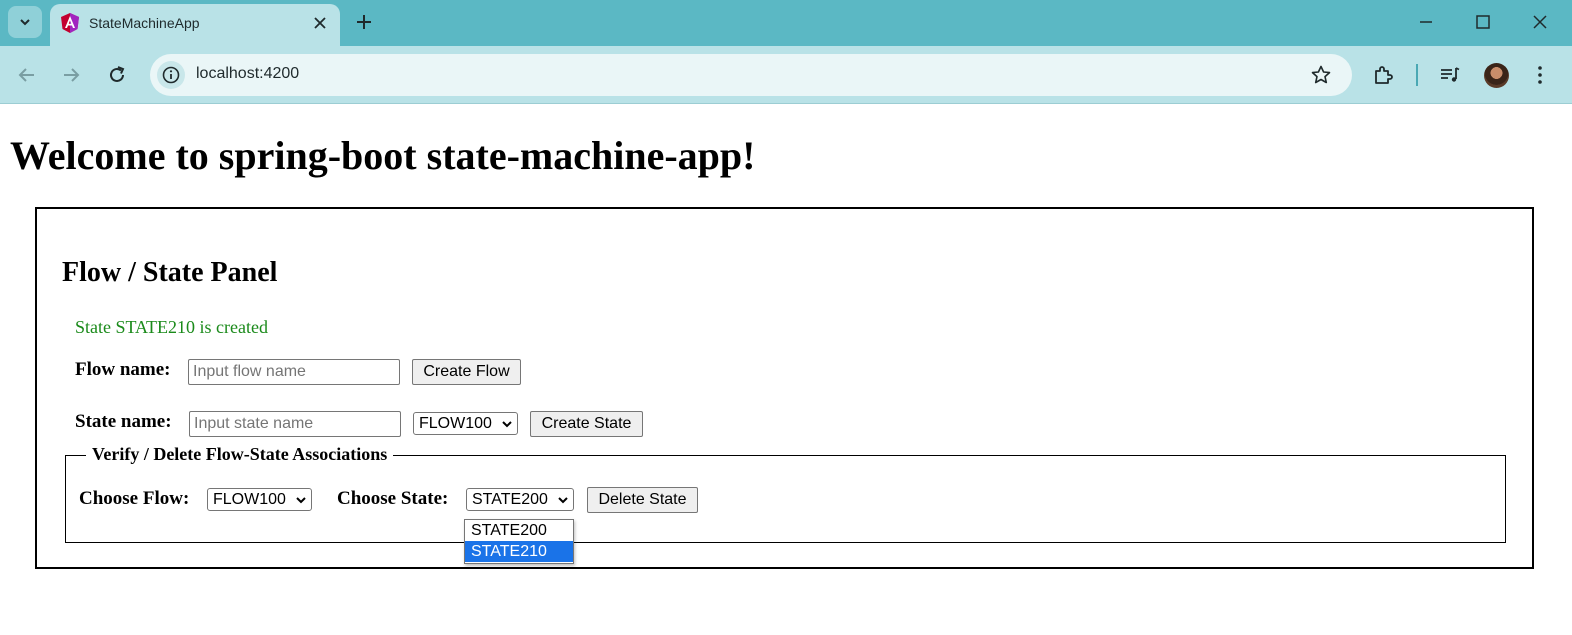  What do you see at coordinates (510, 499) in the screenshot?
I see `choose-state-select-value: STATE200` at bounding box center [510, 499].